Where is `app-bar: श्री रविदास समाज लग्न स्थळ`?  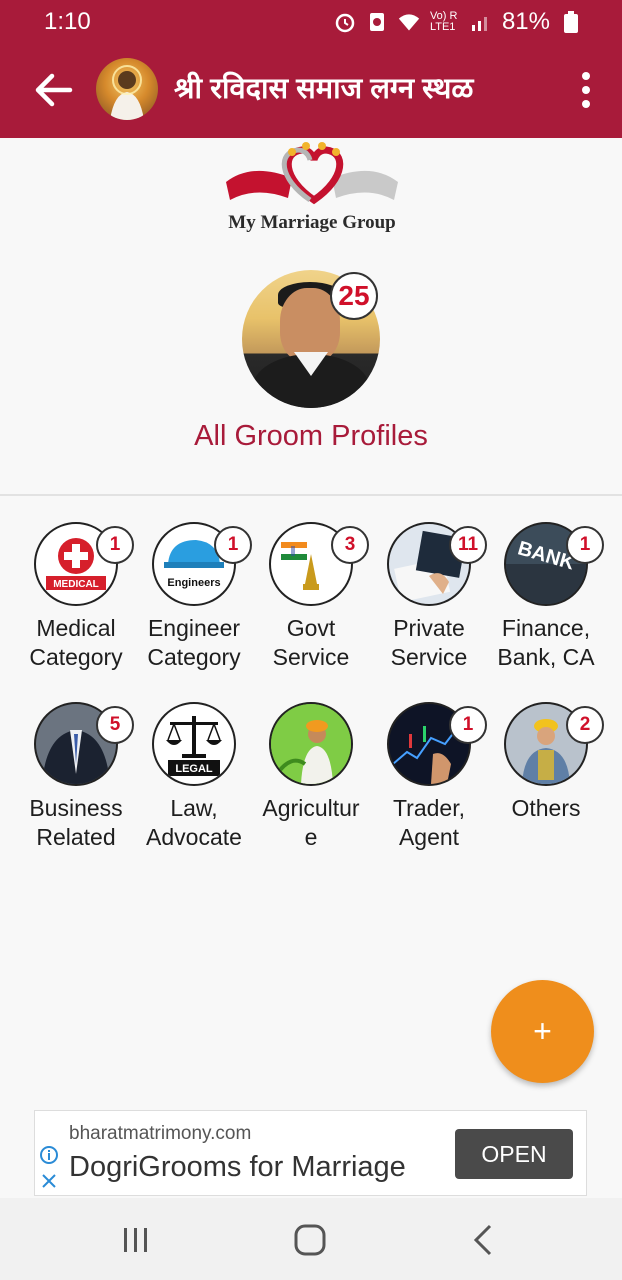 app-bar: श्री रविदास समाज लग्न स्थळ is located at coordinates (311, 90).